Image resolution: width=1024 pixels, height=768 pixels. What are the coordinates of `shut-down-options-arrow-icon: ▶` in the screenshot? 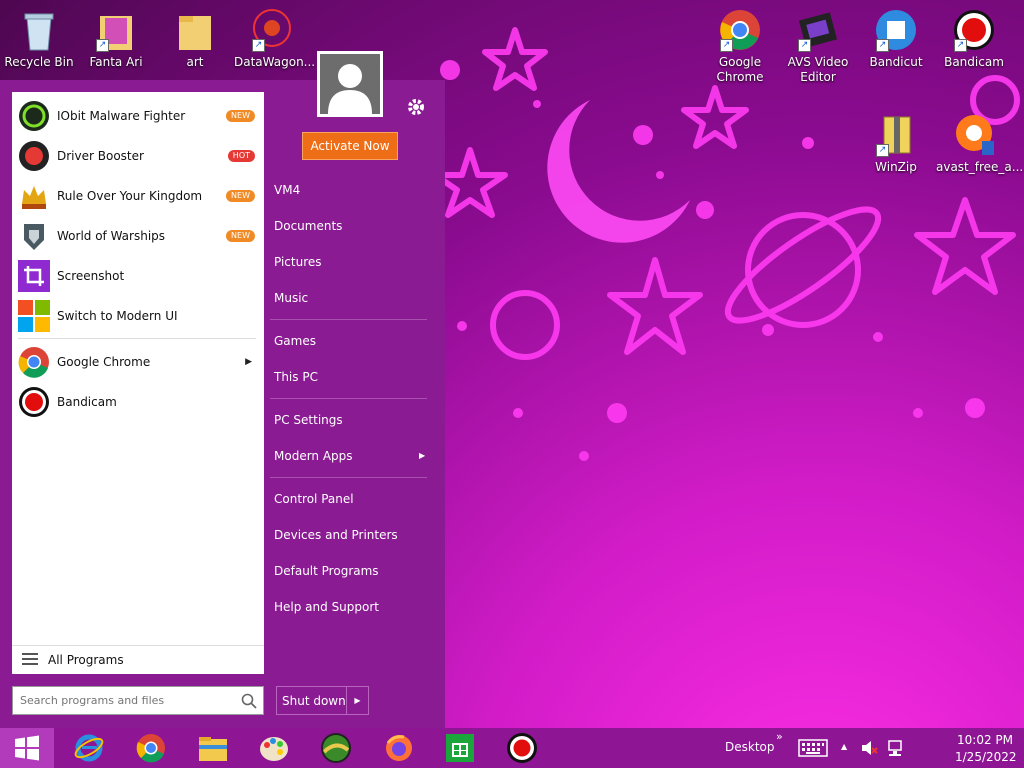 It's located at (357, 700).